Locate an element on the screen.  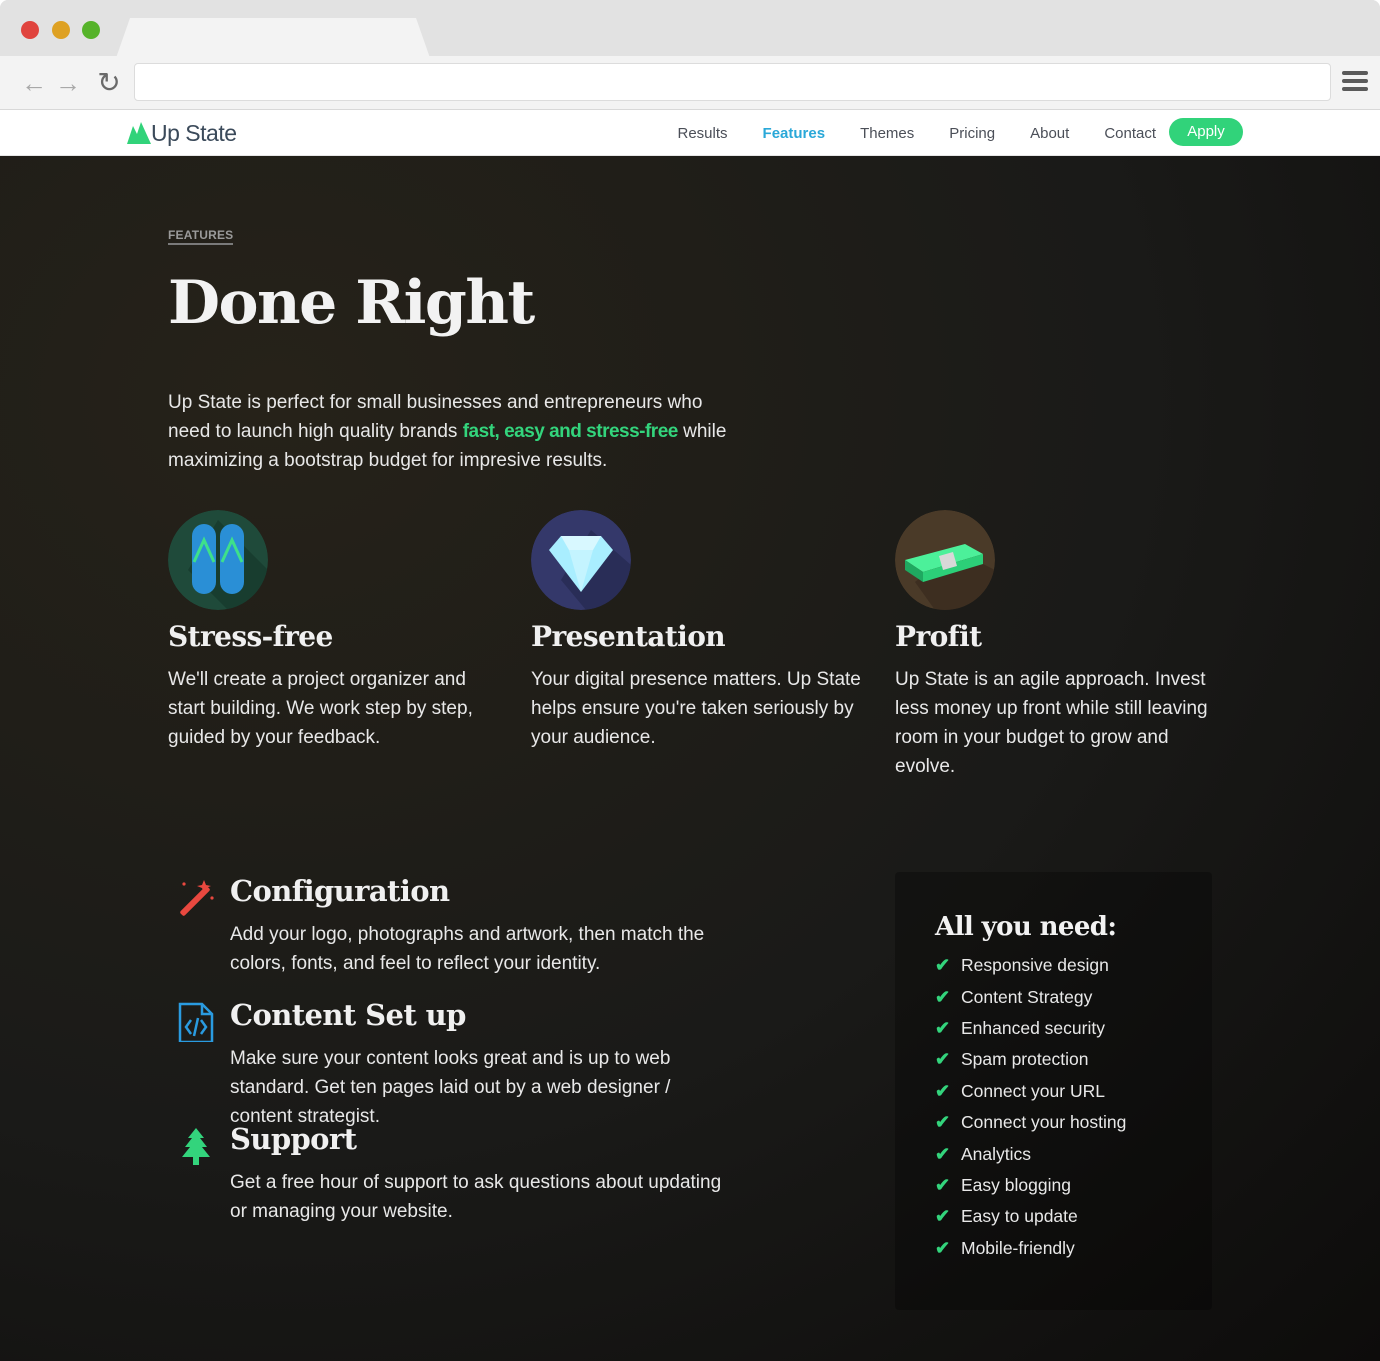
need-item: ✔ Spam protection is located at coordinates (1073, 1059).